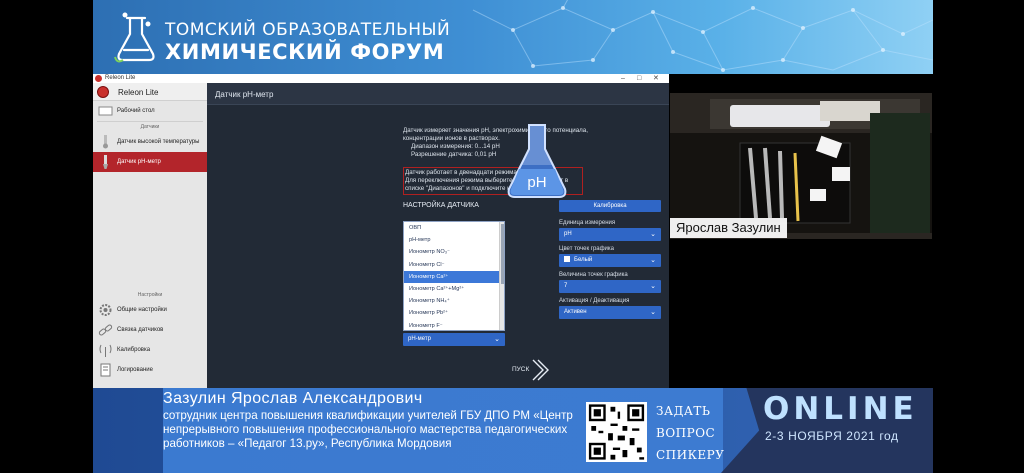 The image size is (1024, 473). Describe the element at coordinates (454, 228) in the screenshot. I see `dropdown-option: ОВП` at that location.